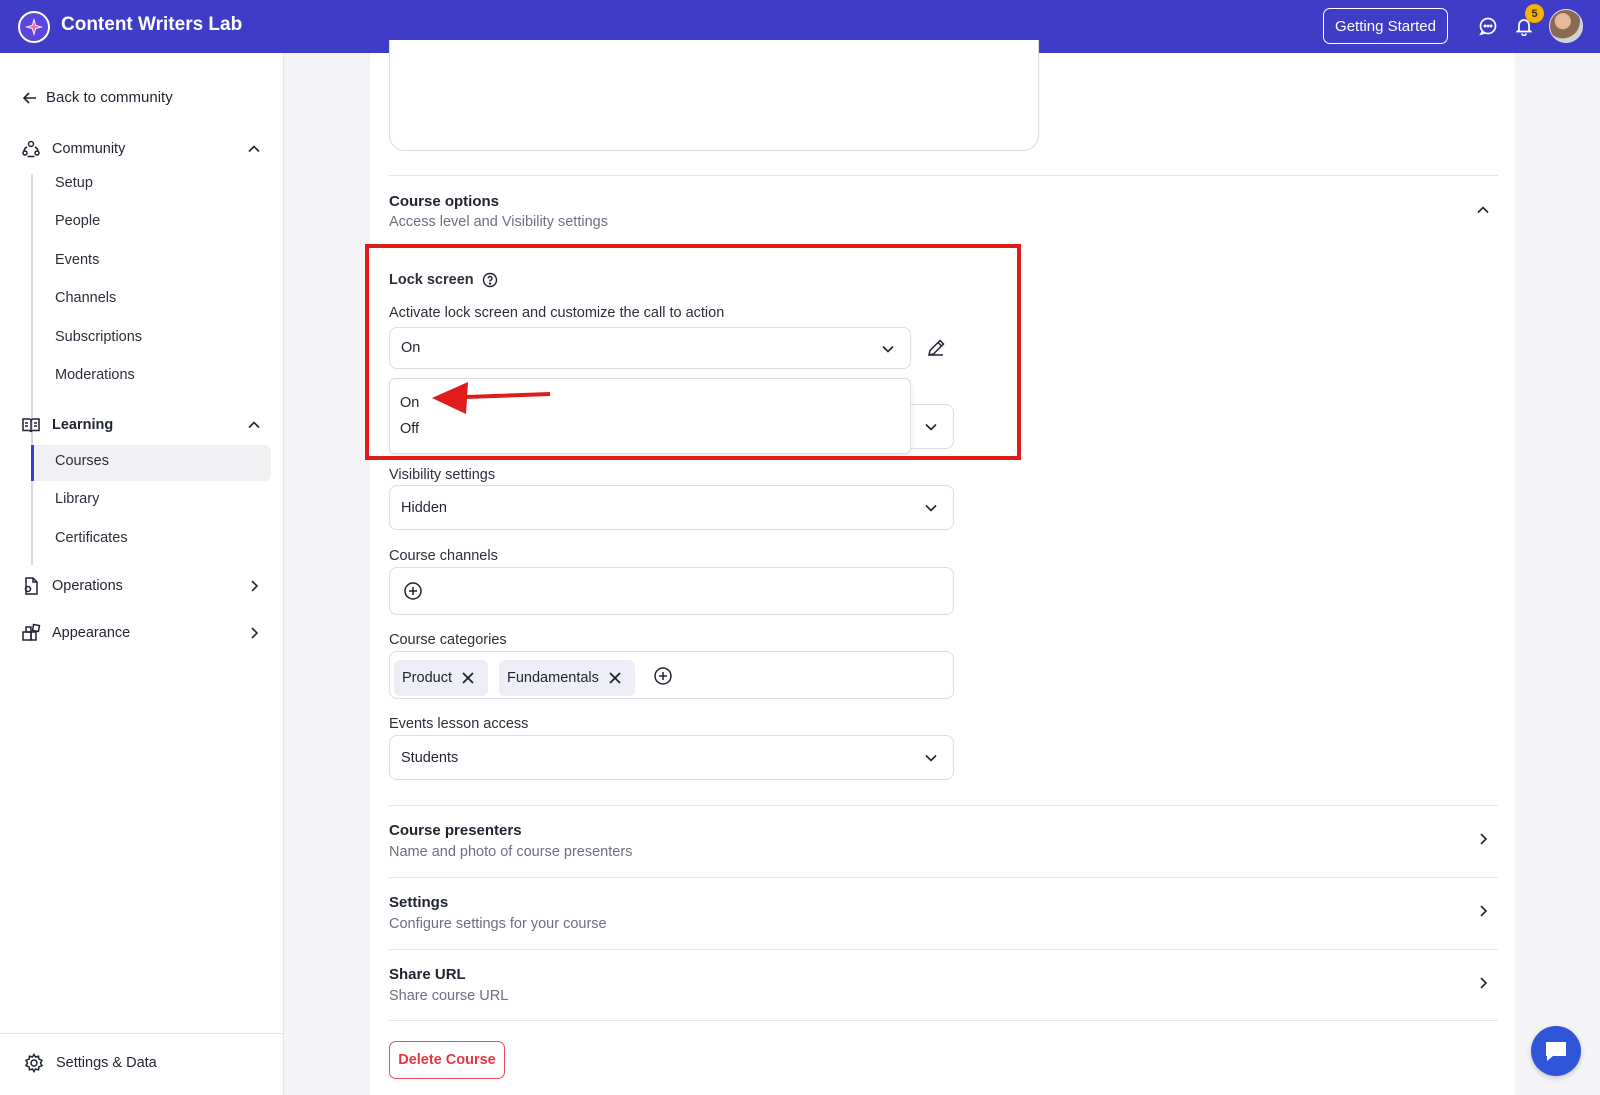  I want to click on share-url-title: Share URL, so click(427, 974).